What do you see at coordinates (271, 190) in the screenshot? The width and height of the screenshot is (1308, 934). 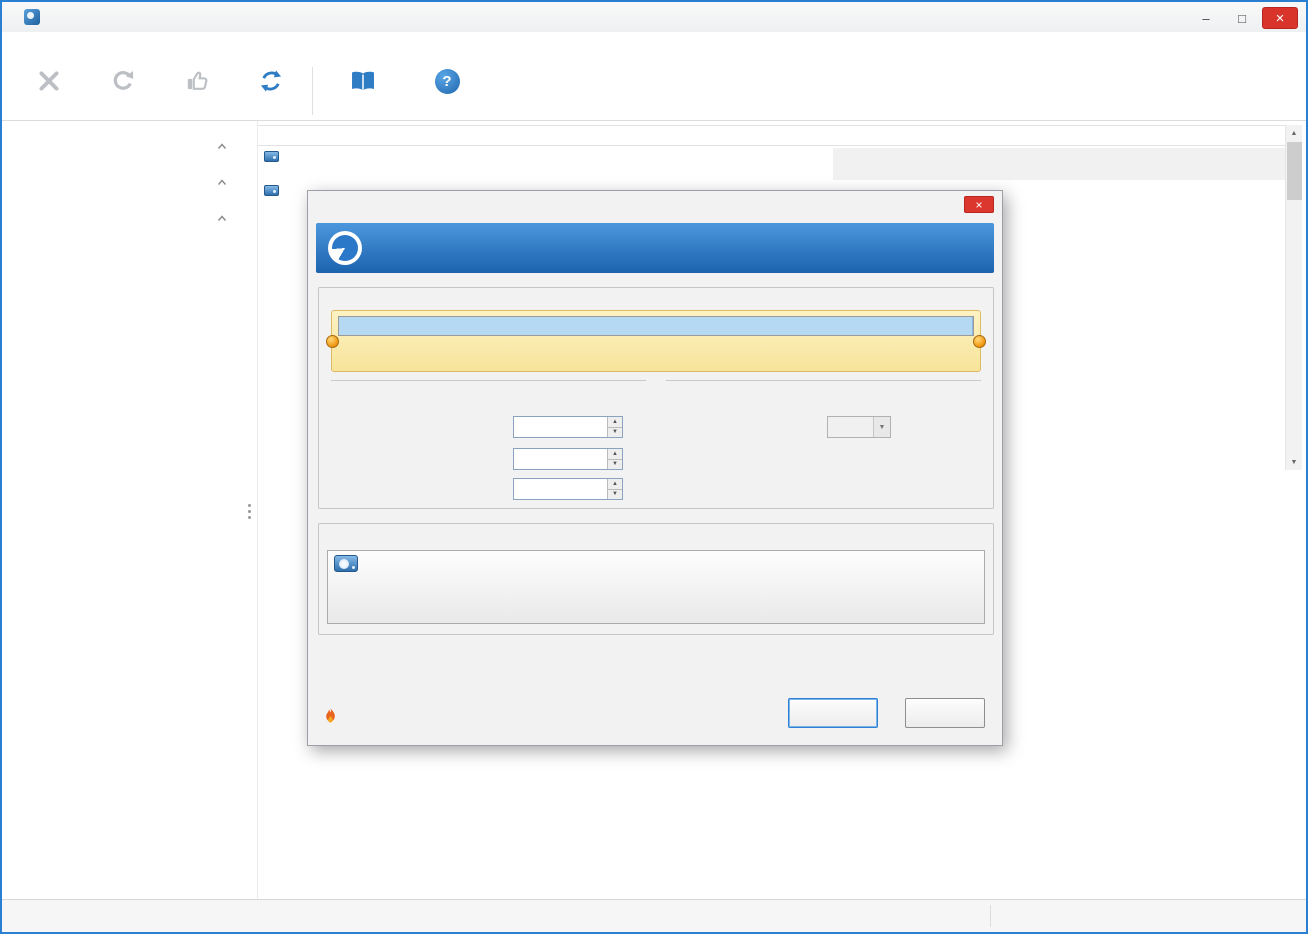 I see `partition-icon` at bounding box center [271, 190].